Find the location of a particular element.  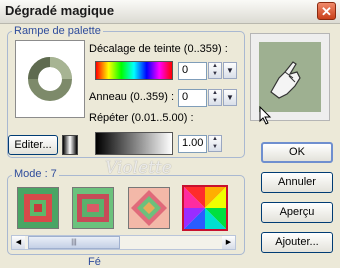

scroll-right-button: ▶ is located at coordinates (228, 242).